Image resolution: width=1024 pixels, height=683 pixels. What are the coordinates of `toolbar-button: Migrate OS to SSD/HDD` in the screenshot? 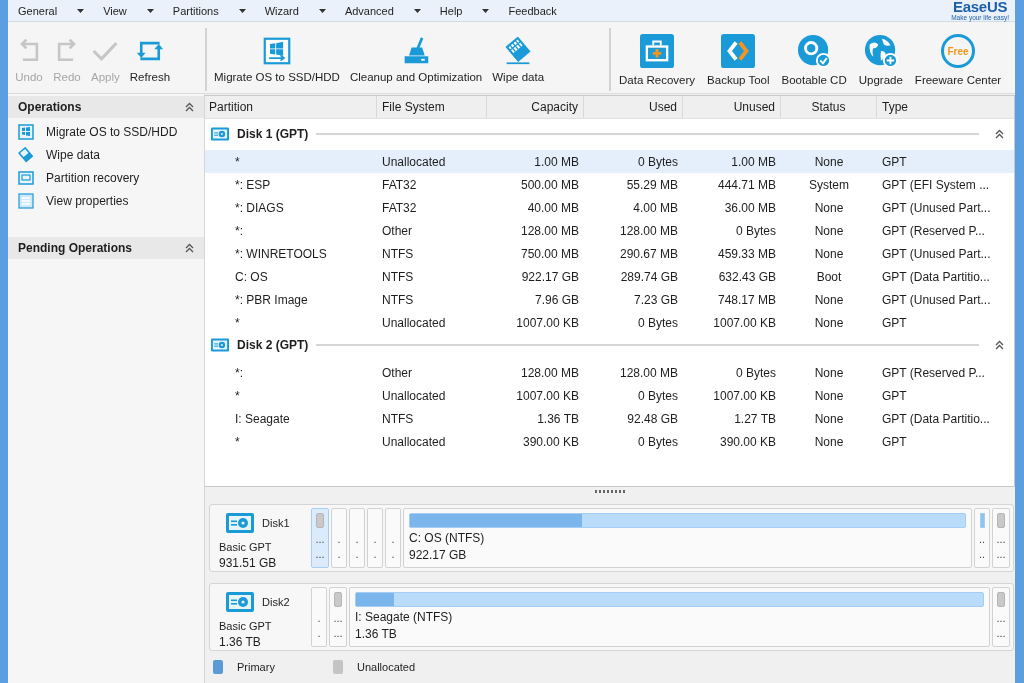 It's located at (277, 60).